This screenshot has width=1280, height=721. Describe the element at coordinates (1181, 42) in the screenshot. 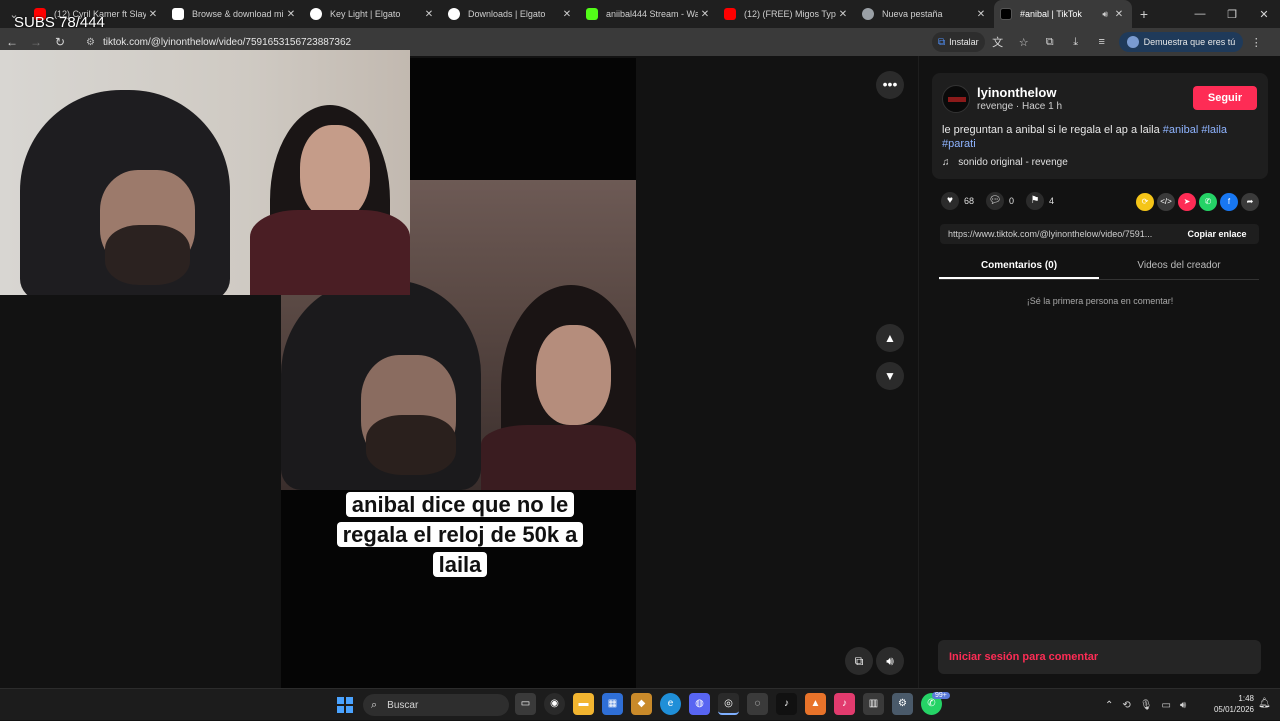

I see `profile-button: Demuestra que eres tú` at that location.